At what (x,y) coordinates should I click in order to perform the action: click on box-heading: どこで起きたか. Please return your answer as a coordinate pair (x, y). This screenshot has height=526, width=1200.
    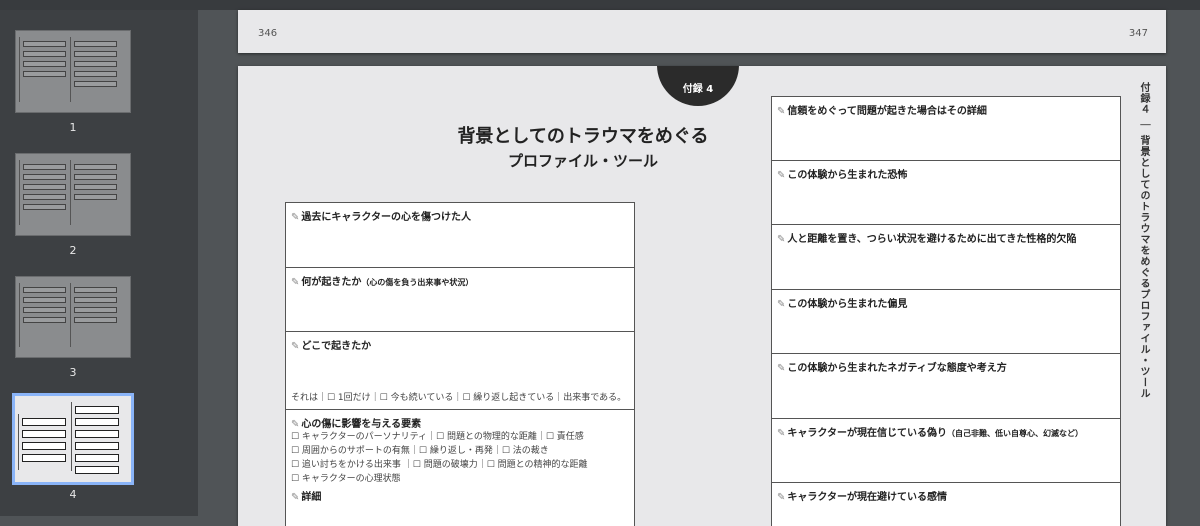
    Looking at the image, I should click on (336, 346).